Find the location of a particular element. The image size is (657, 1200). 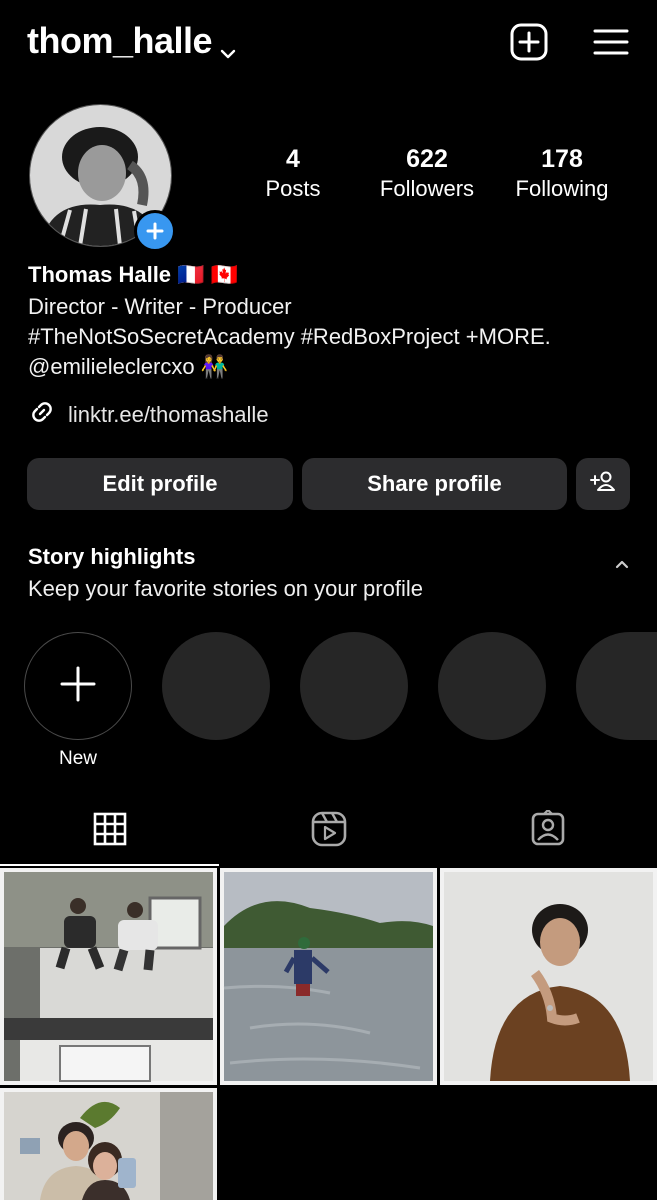

new-highlight-label: New is located at coordinates (77, 758).